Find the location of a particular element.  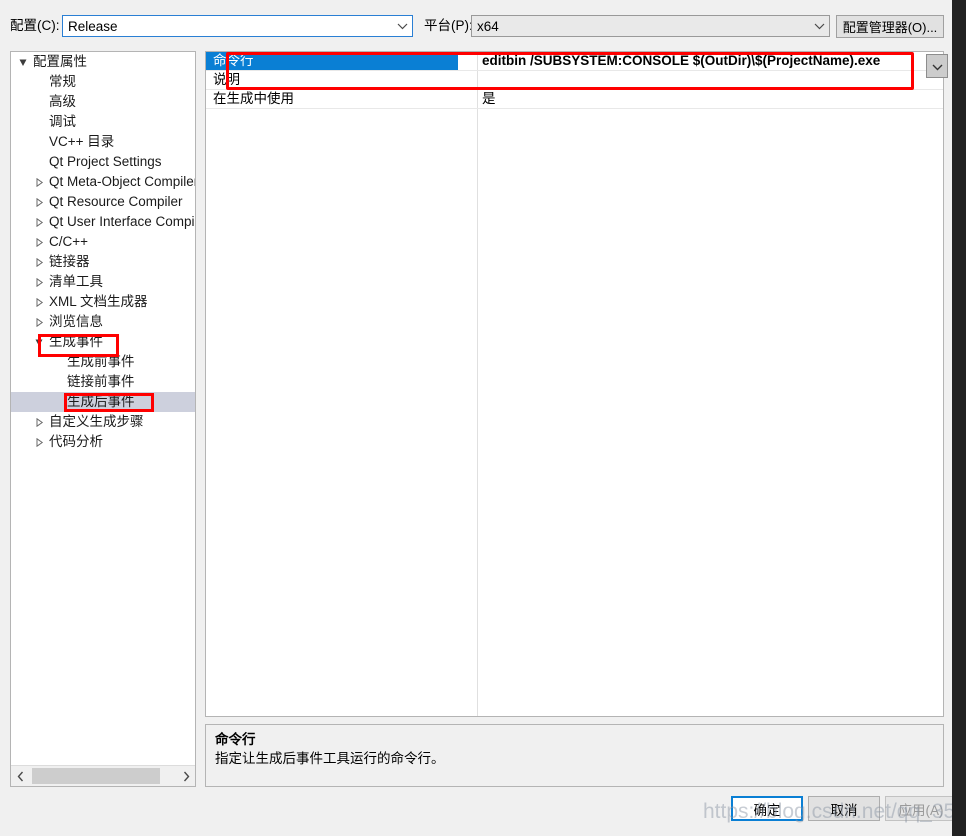

tree-item-8: Qt User Interface Compiler is located at coordinates (103, 222).